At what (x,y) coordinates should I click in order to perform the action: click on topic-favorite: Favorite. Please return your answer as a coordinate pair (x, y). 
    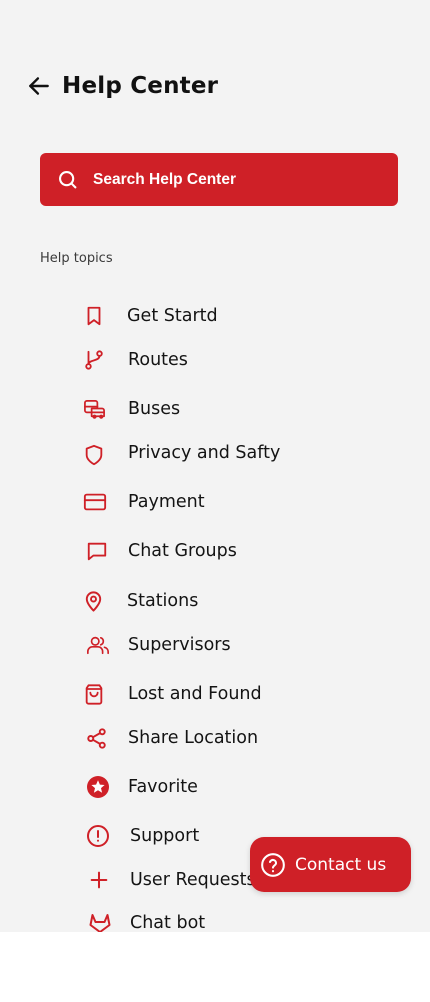
    Looking at the image, I should click on (235, 787).